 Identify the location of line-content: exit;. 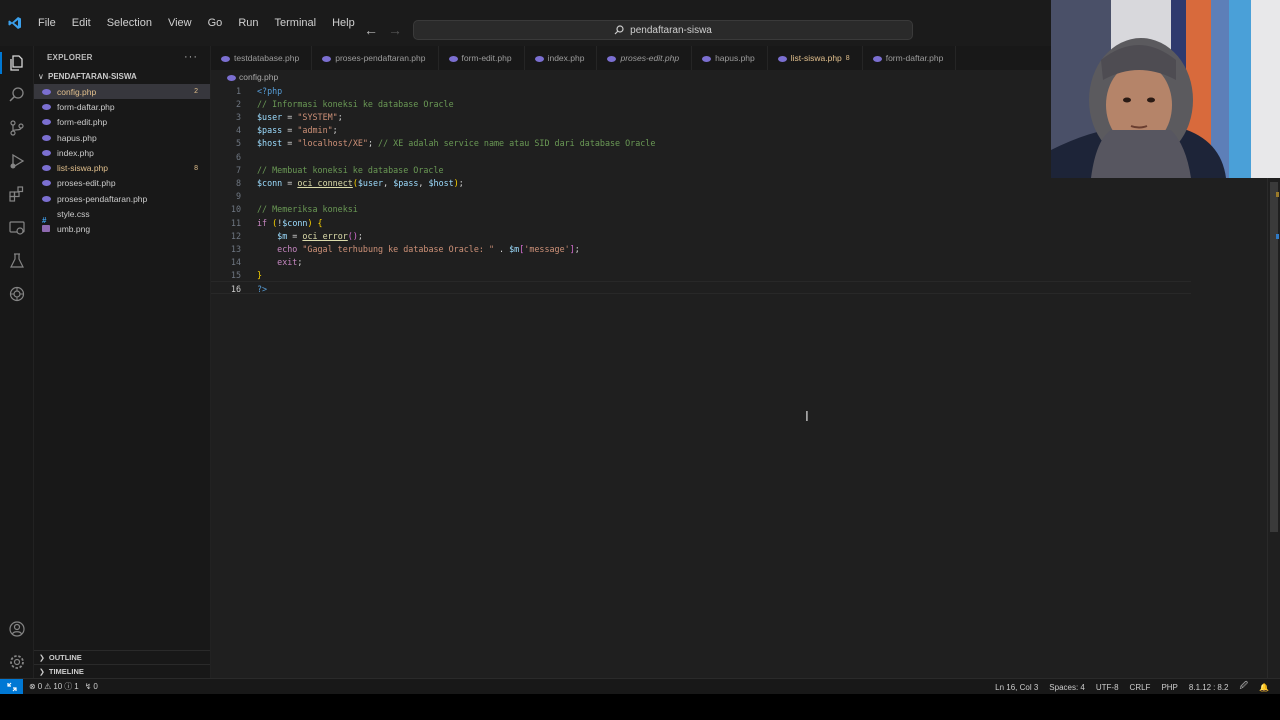
(279, 262).